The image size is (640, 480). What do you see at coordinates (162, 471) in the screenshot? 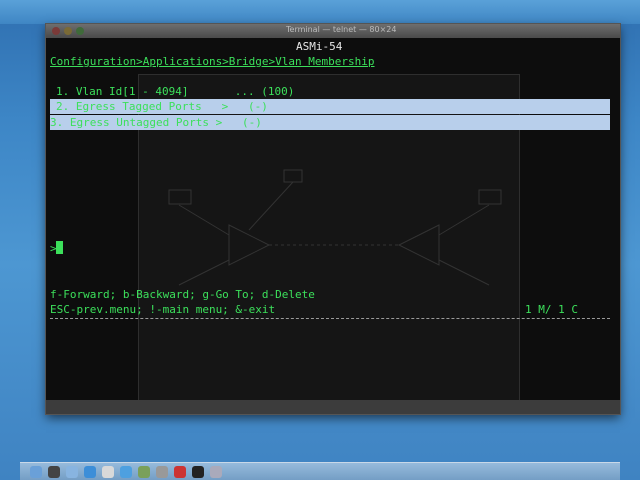
I see `preferences-icon` at bounding box center [162, 471].